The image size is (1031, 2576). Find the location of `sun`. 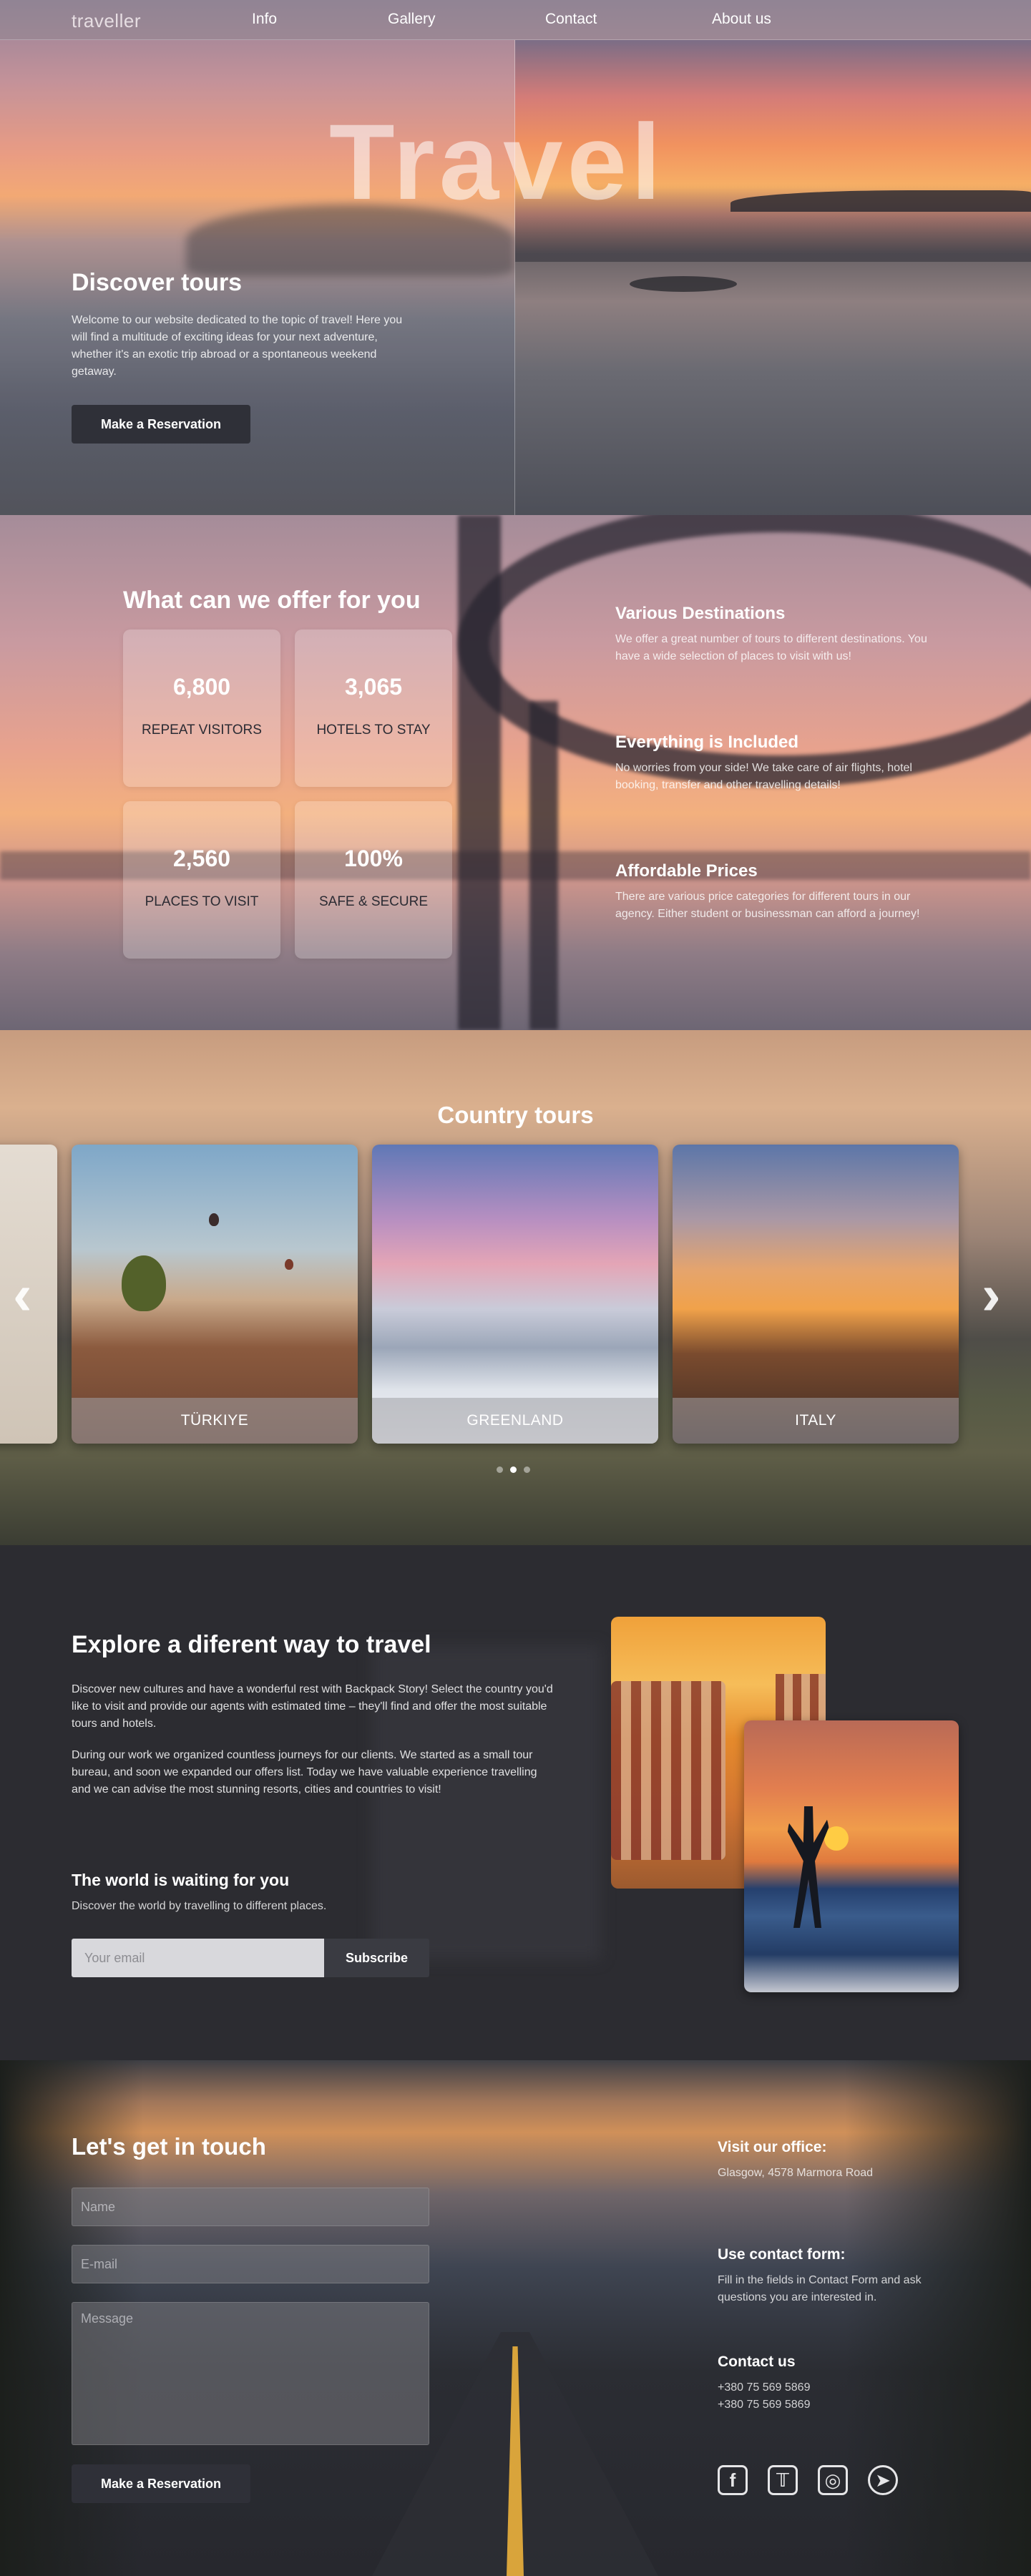

sun is located at coordinates (836, 1839).